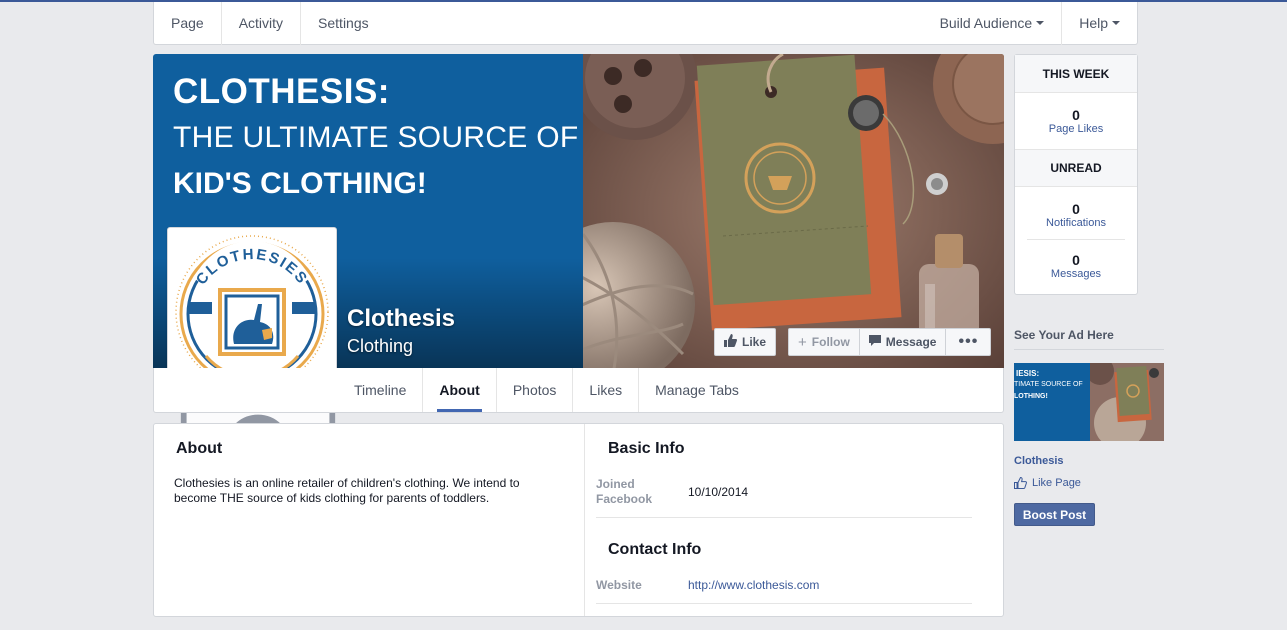 This screenshot has width=1287, height=630. Describe the element at coordinates (646, 448) in the screenshot. I see `basic-info-title: Basic Info` at that location.